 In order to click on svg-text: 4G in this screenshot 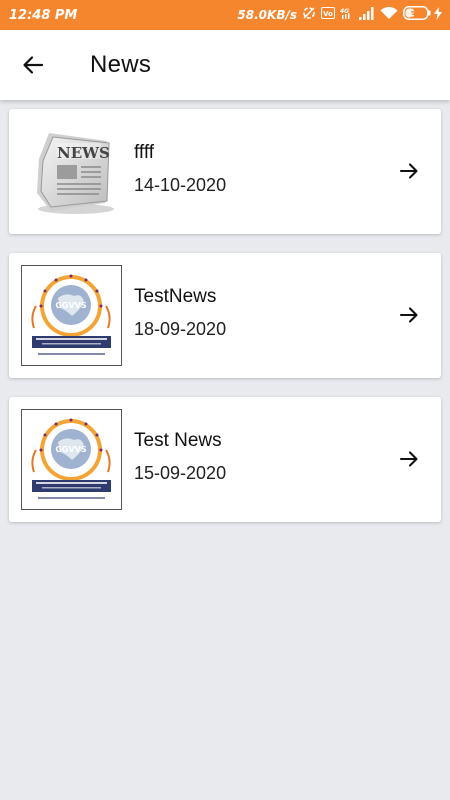, I will do `click(344, 11)`.